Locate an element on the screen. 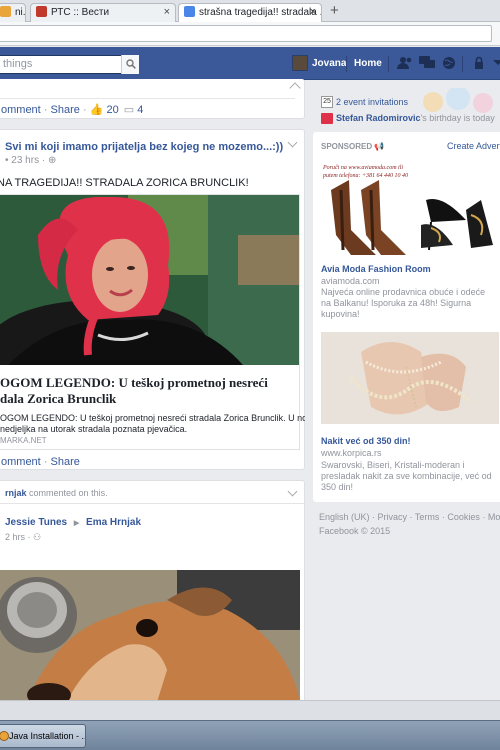 The height and width of the screenshot is (750, 500). sponsored-label: SPONSORED 📢 is located at coordinates (353, 146).